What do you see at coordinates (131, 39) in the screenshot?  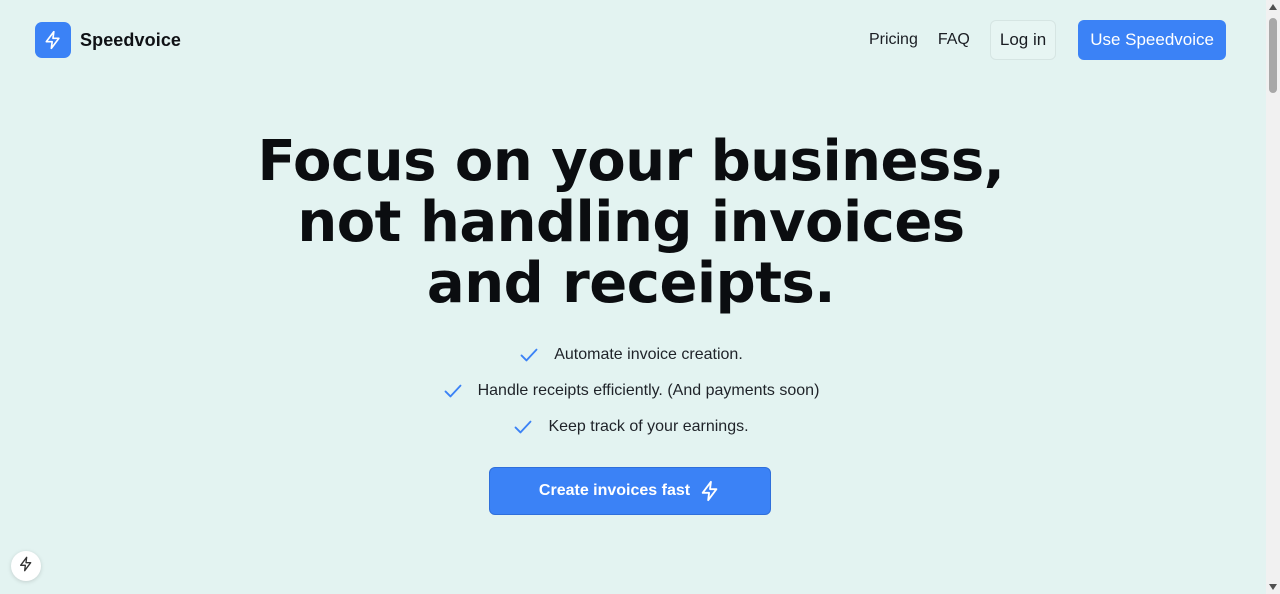 I see `brand-name: Speedvoice` at bounding box center [131, 39].